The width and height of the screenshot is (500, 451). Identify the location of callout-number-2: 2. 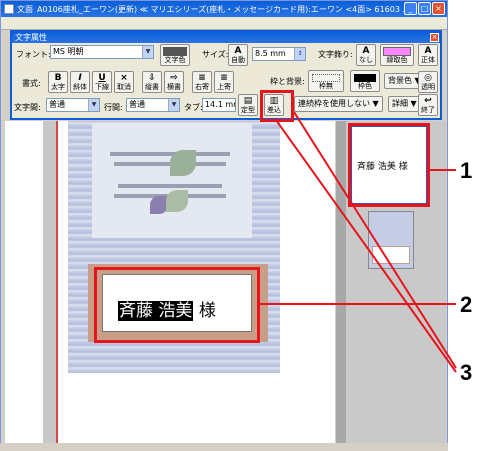
(466, 304).